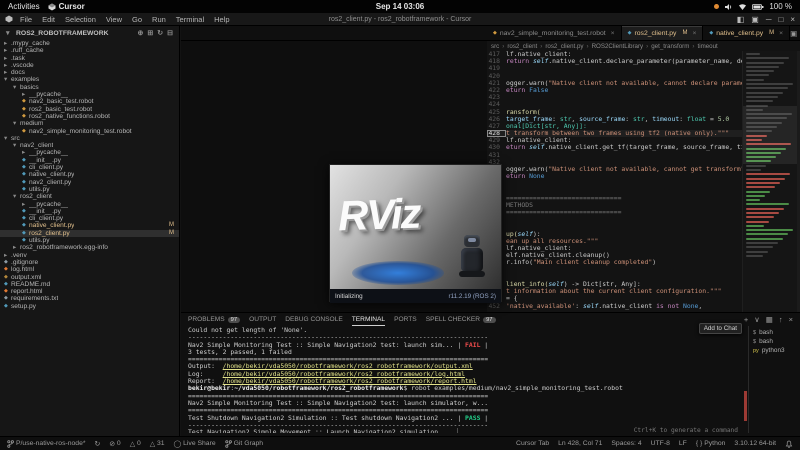 This screenshot has width=800, height=450. Describe the element at coordinates (141, 33) in the screenshot. I see `new-file-icon: ⊕` at that location.